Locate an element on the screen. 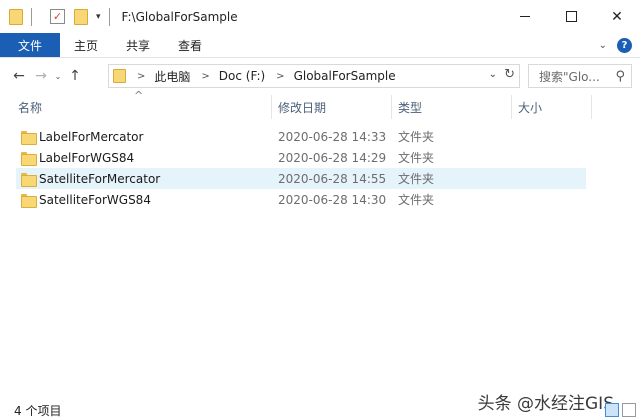 The height and width of the screenshot is (420, 640). minimize-button is located at coordinates (525, 16).